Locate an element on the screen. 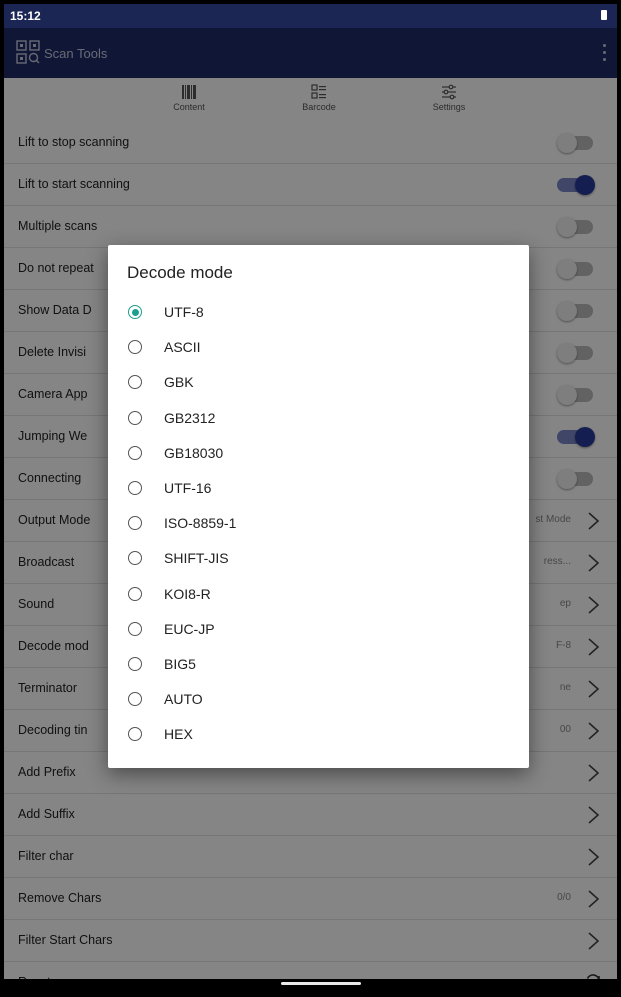  decode-option-label: ASCII is located at coordinates (182, 347).